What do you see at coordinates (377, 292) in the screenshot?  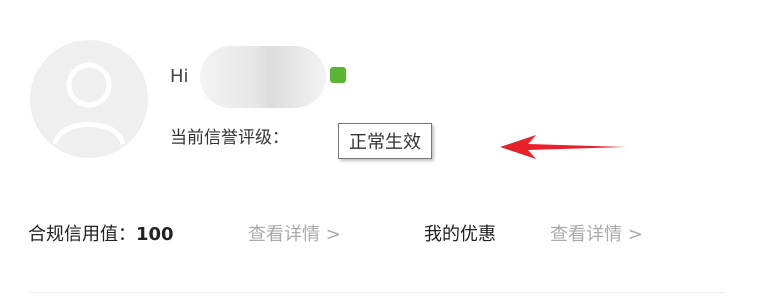 I see `divider` at bounding box center [377, 292].